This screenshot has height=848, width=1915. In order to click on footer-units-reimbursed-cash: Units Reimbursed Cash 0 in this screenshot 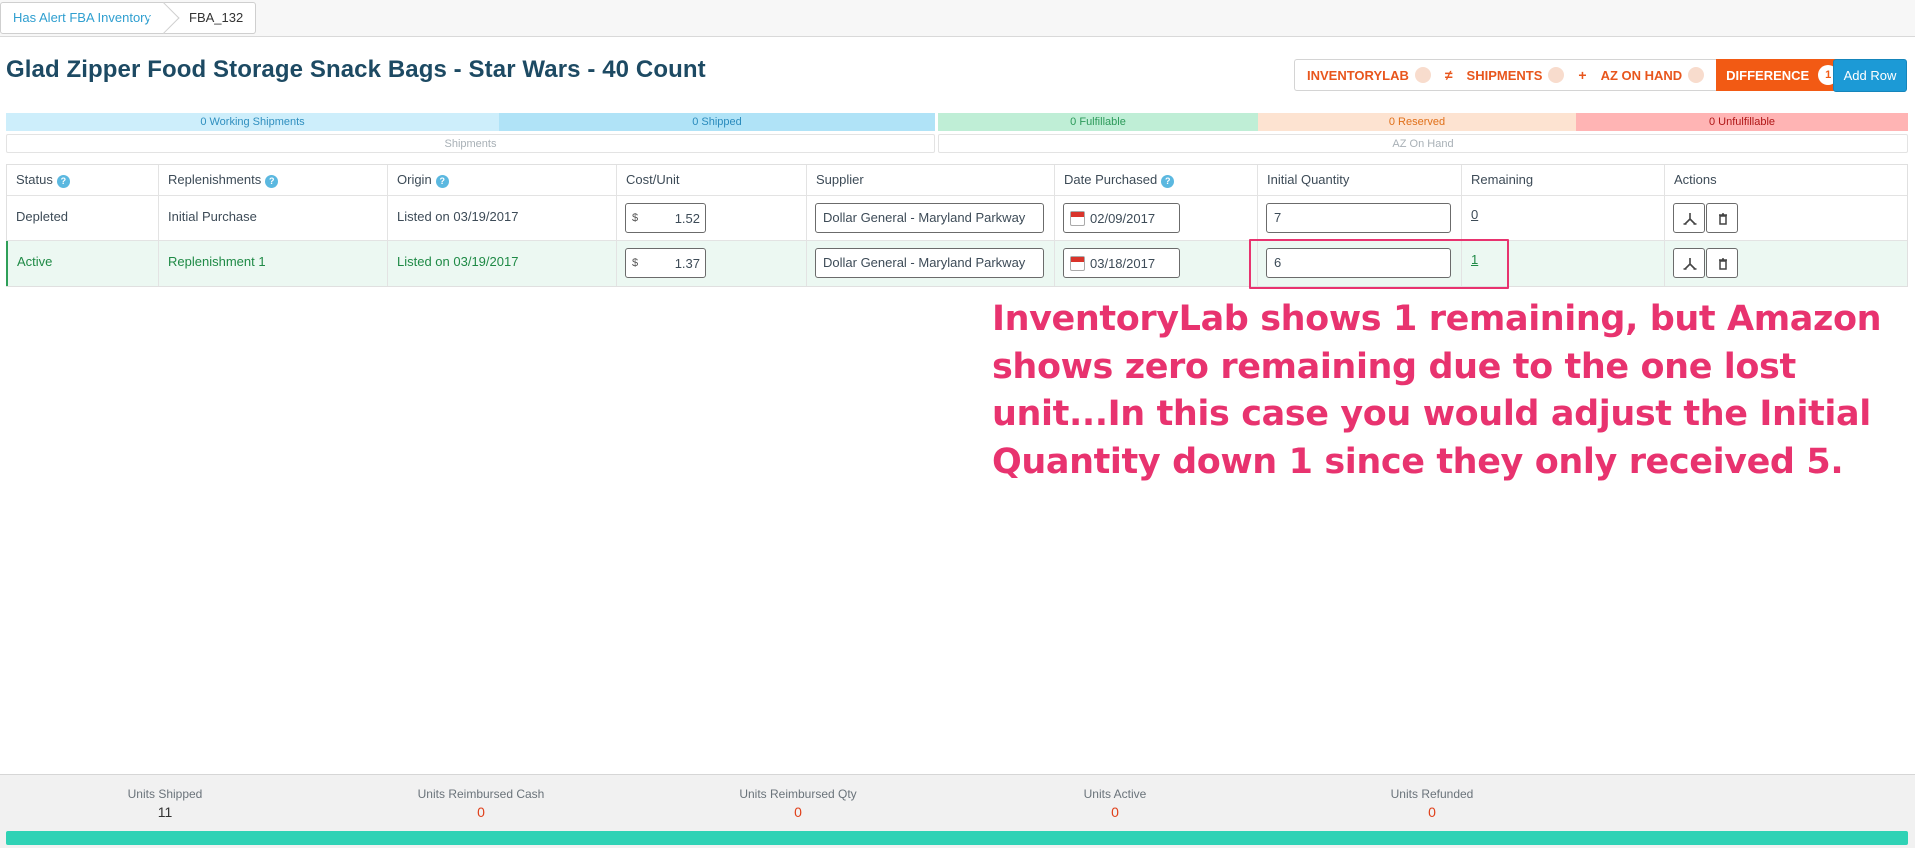, I will do `click(481, 803)`.